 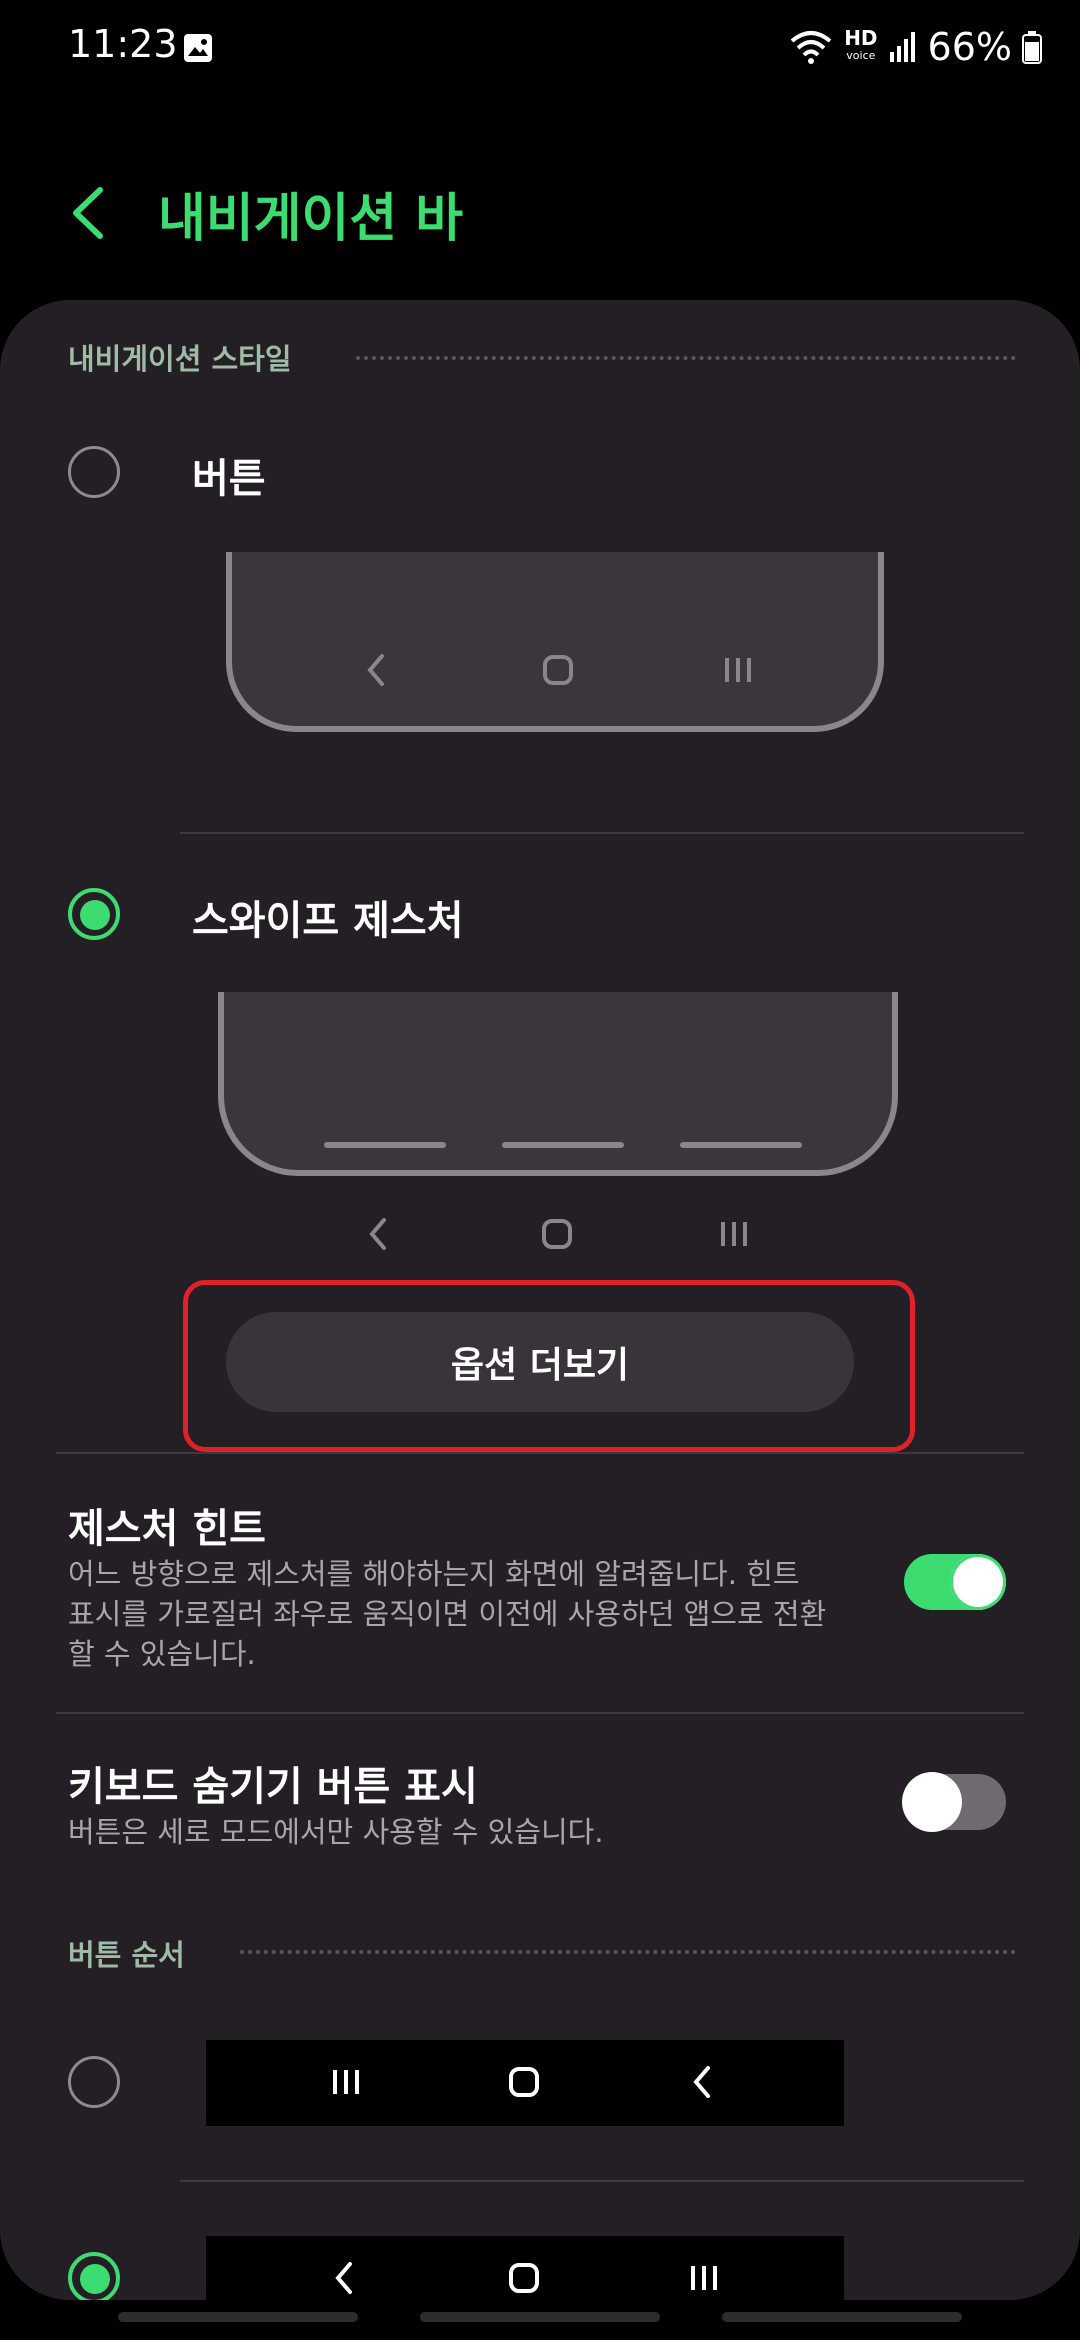 What do you see at coordinates (89, 213) in the screenshot?
I see `chevron-left-icon` at bounding box center [89, 213].